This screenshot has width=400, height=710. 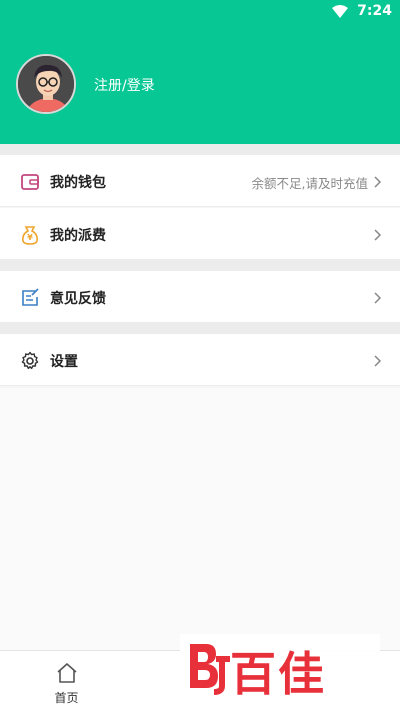 What do you see at coordinates (200, 234) in the screenshot?
I see `menu-item-fee: ¥ 我的派费` at bounding box center [200, 234].